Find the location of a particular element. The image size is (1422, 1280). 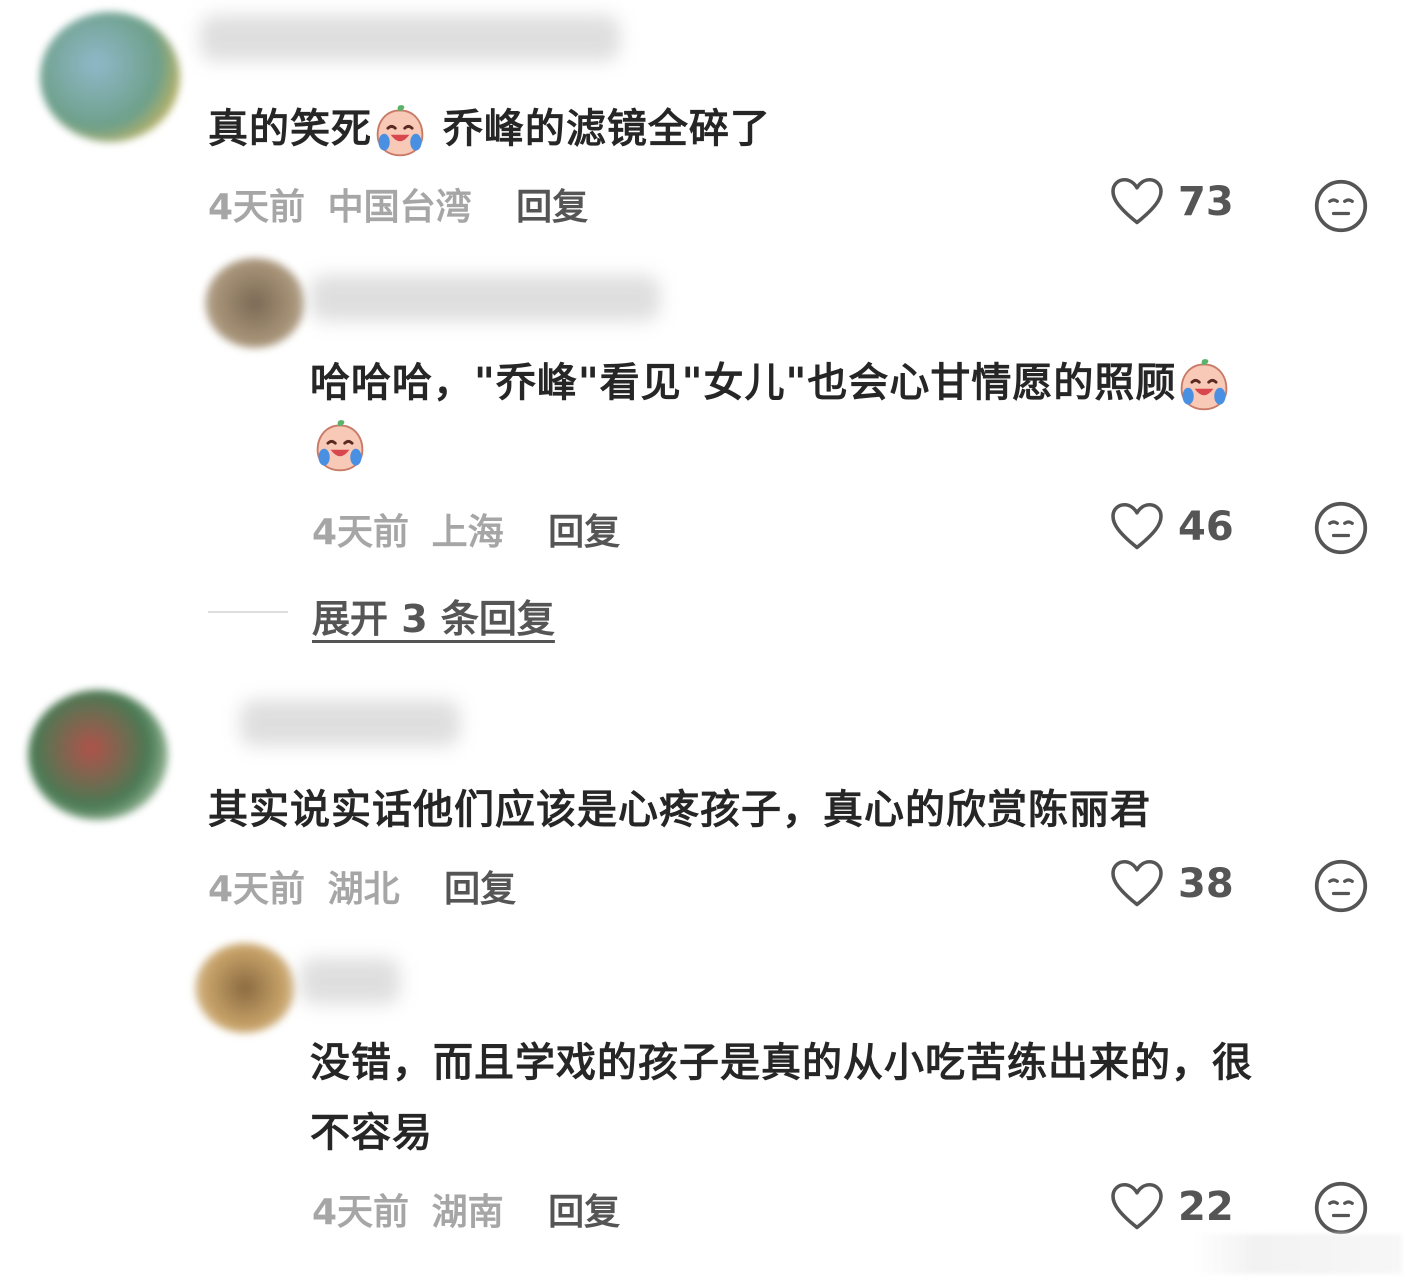

location: 湖北 is located at coordinates (363, 889).